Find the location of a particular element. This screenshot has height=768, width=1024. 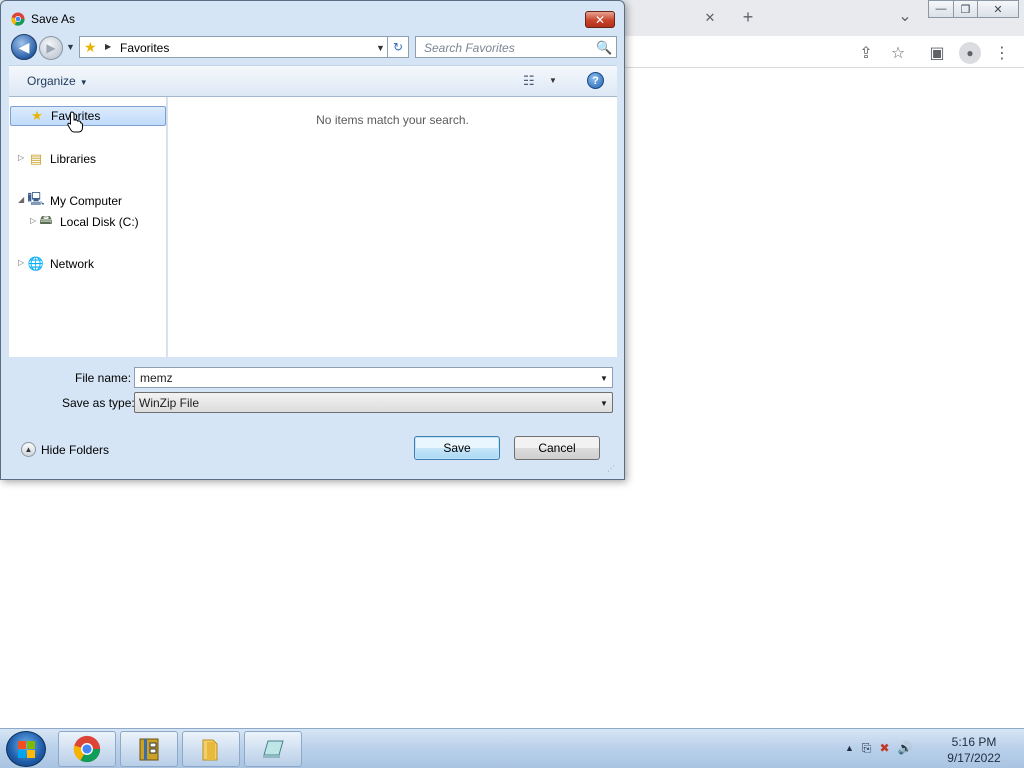

menu-kebab-icon: ⋮ is located at coordinates (1002, 53).